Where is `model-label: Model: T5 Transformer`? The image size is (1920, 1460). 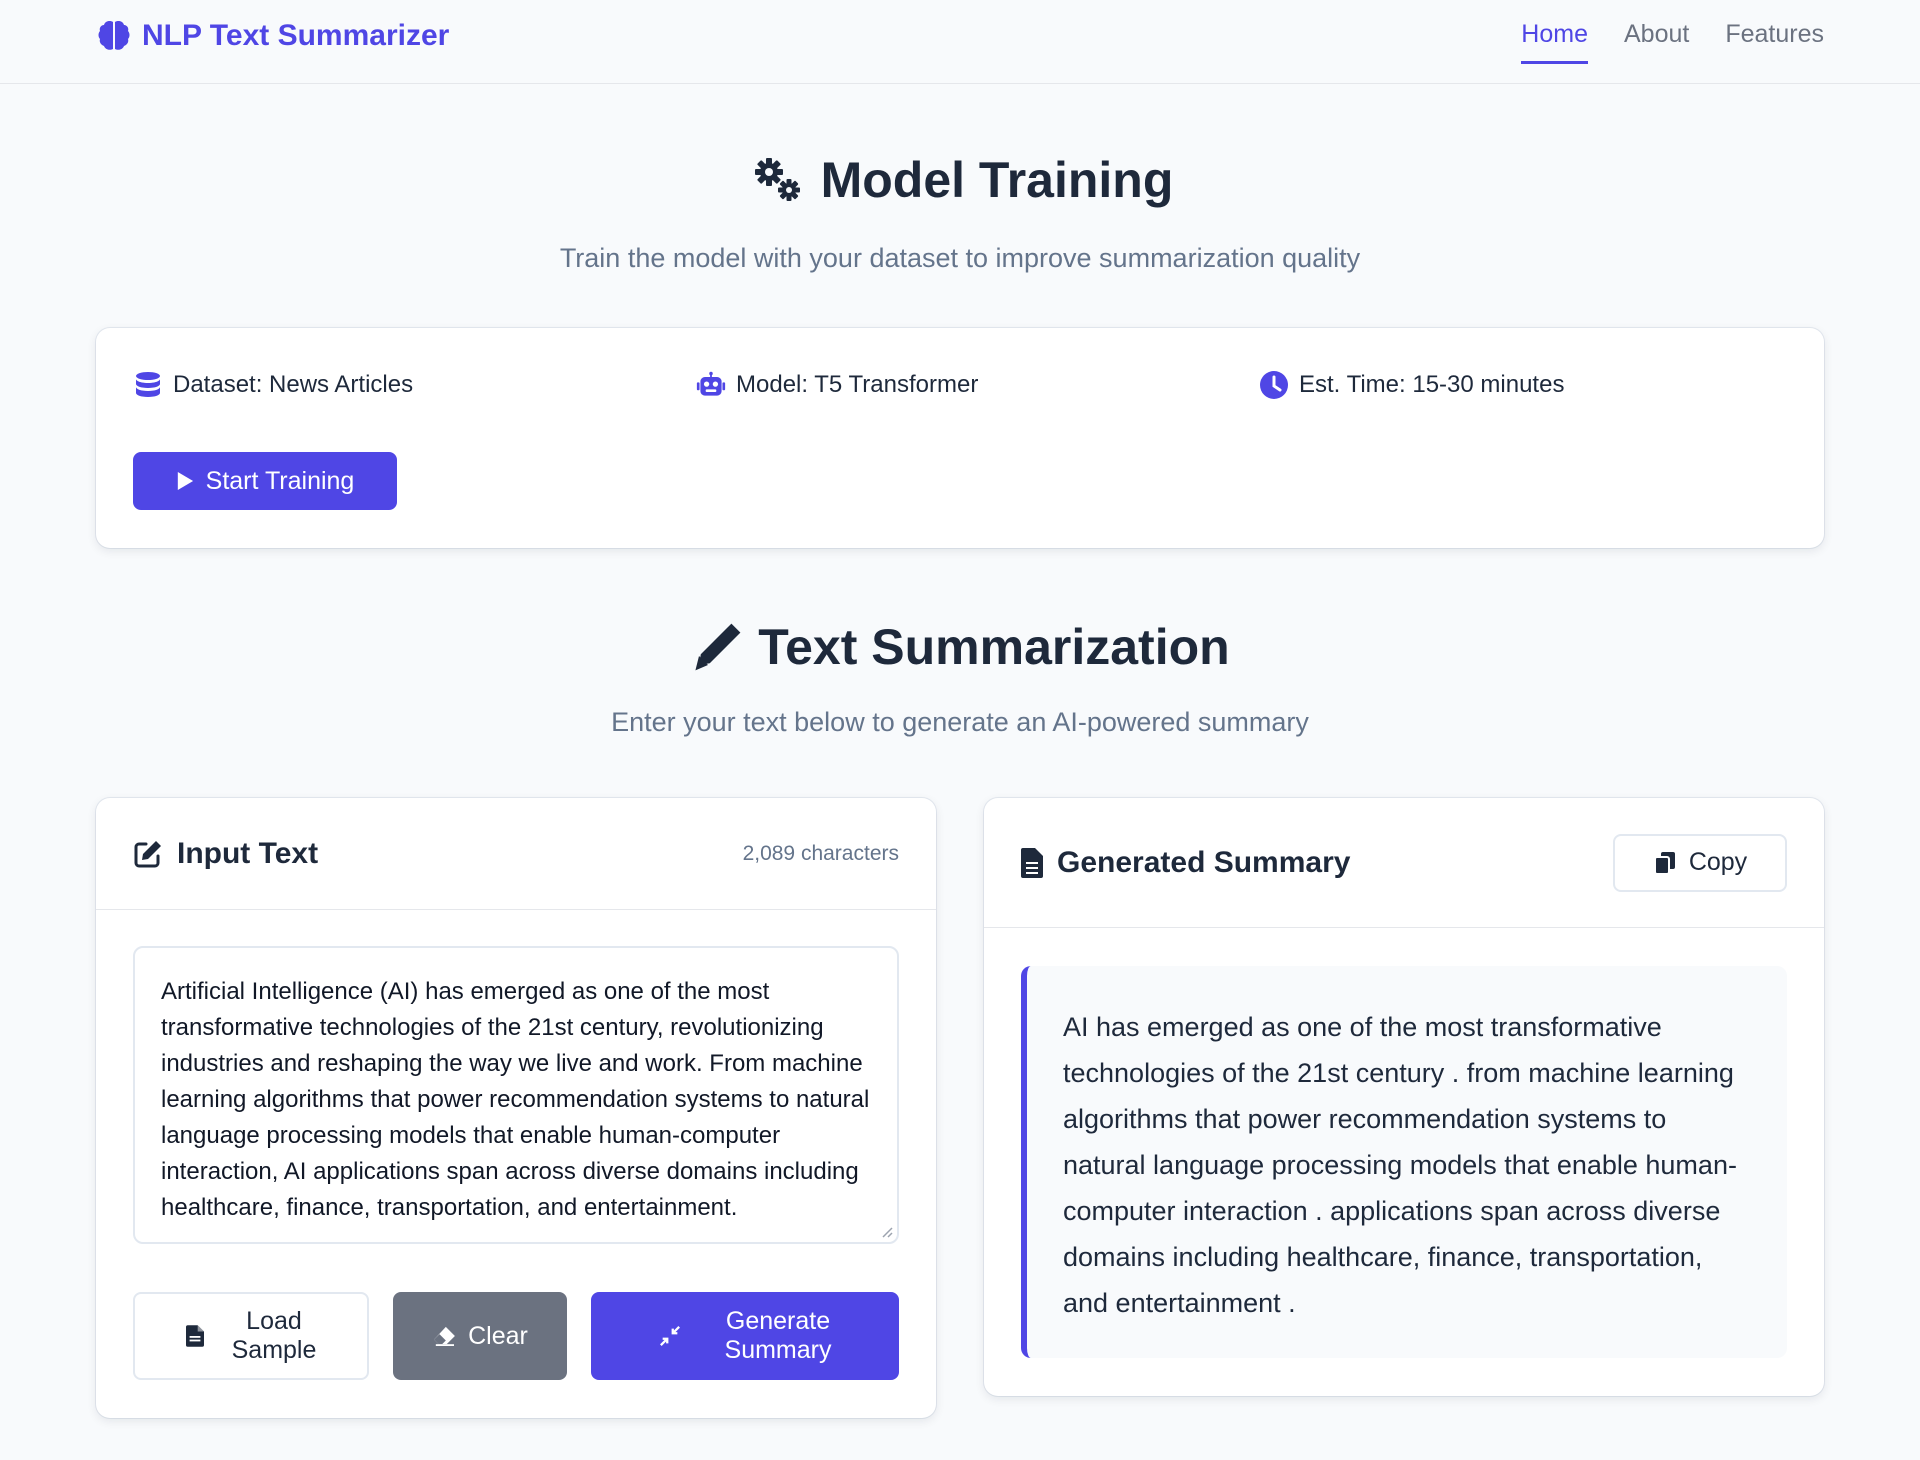
model-label: Model: T5 Transformer is located at coordinates (857, 384).